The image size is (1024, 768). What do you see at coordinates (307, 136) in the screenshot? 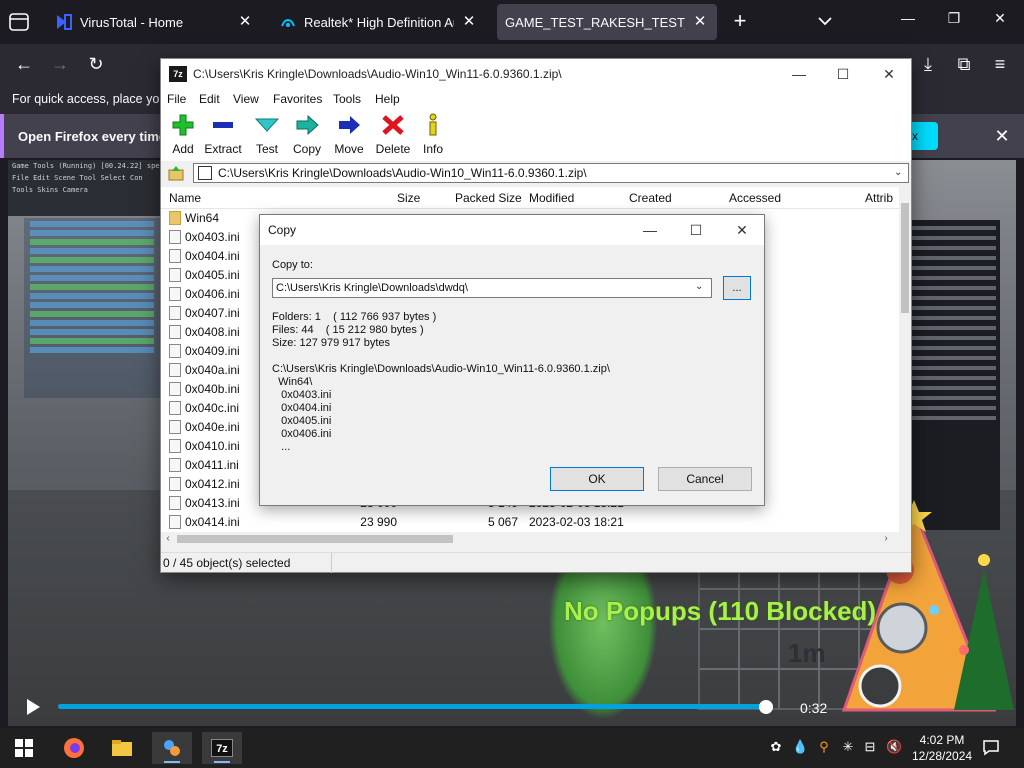
I see `copy-button: Copy` at bounding box center [307, 136].